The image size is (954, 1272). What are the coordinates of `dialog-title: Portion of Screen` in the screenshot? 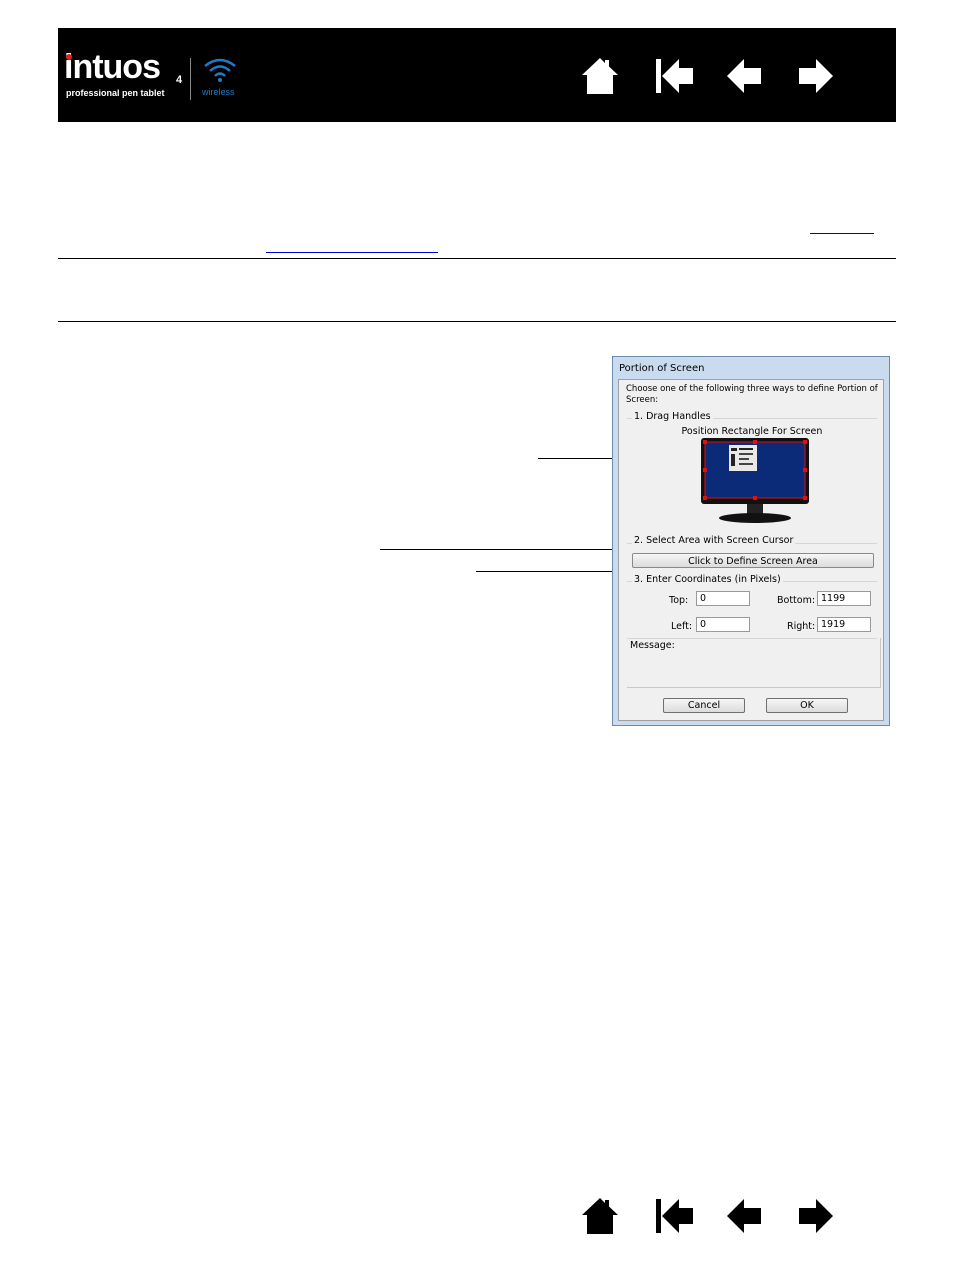 It's located at (662, 368).